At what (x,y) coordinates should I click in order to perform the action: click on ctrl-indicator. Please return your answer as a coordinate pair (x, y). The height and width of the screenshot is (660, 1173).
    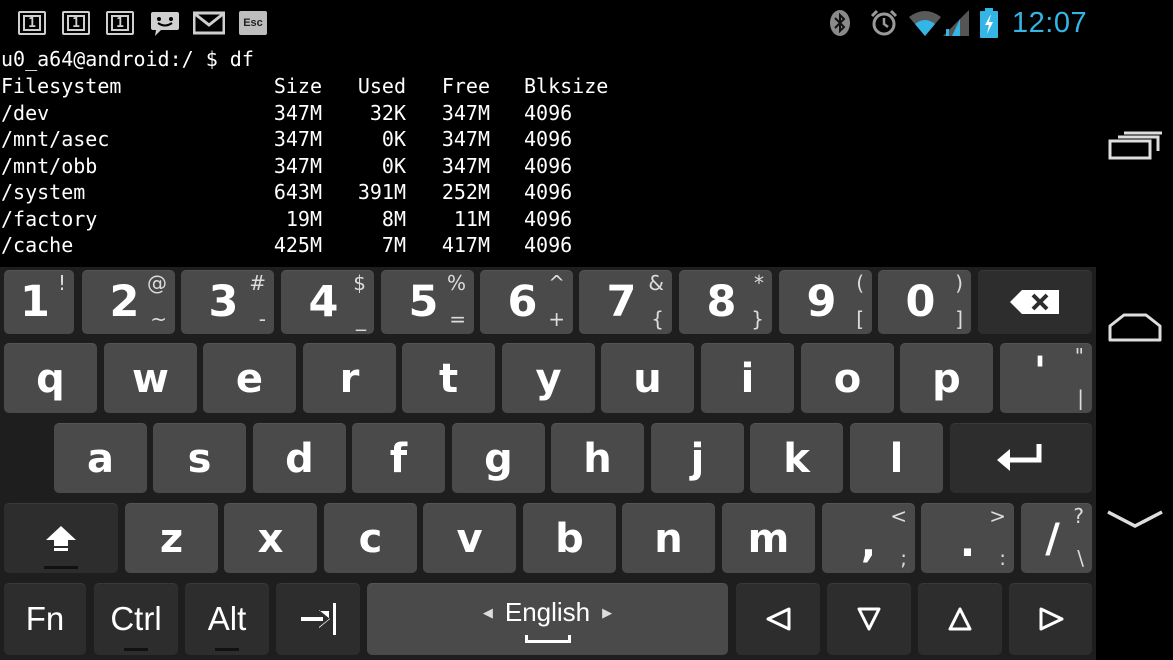
    Looking at the image, I should click on (136, 649).